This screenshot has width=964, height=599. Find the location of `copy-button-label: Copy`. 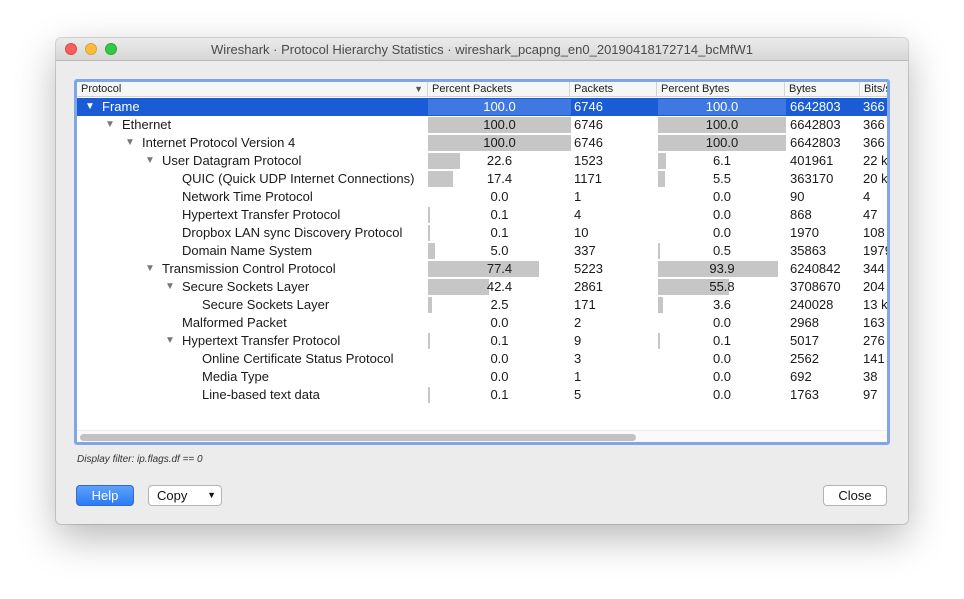

copy-button-label: Copy is located at coordinates (172, 495).